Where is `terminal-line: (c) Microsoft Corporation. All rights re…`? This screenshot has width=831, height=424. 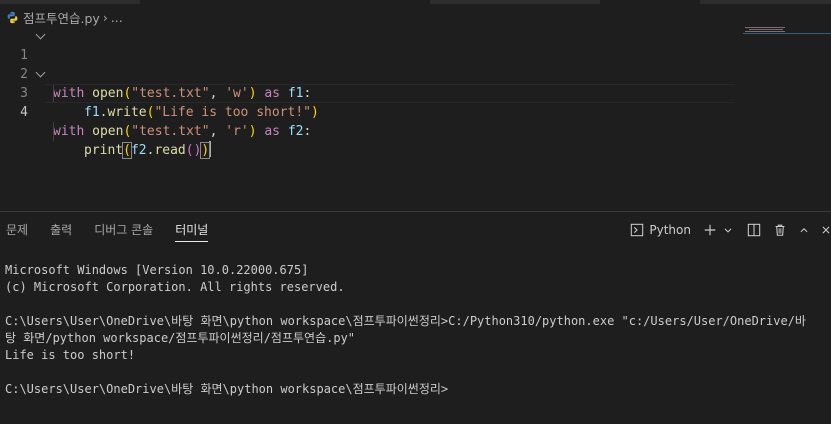 terminal-line: (c) Microsoft Corporation. All rights re… is located at coordinates (175, 287).